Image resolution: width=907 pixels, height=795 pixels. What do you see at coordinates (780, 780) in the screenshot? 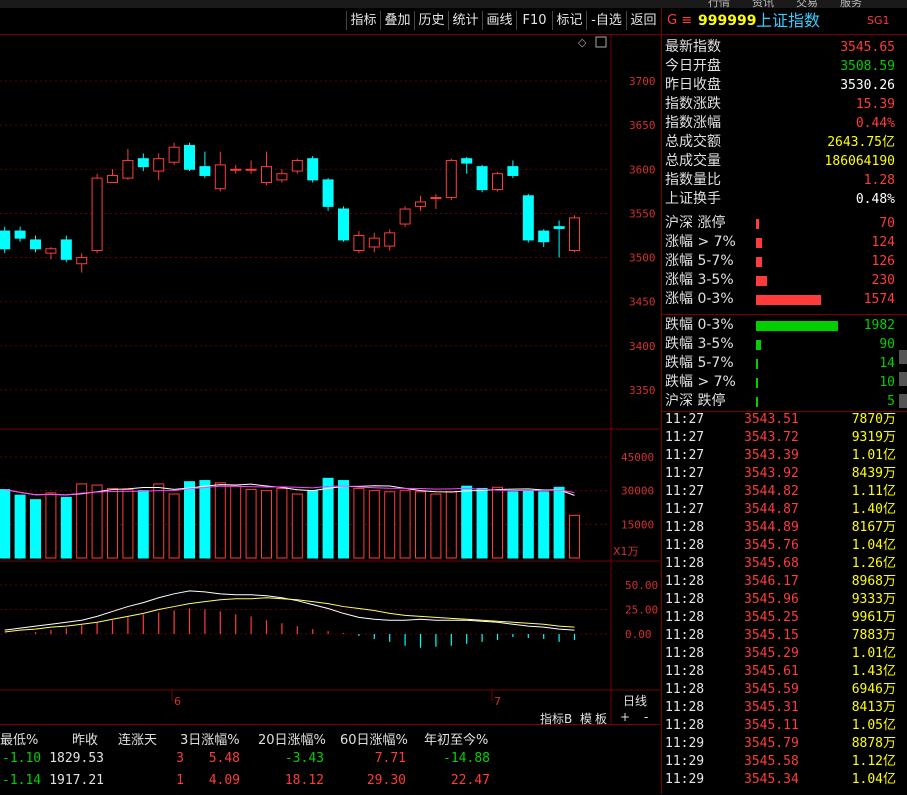
I see `tick-row: 11:29 3545.34 1.04亿` at bounding box center [780, 780].